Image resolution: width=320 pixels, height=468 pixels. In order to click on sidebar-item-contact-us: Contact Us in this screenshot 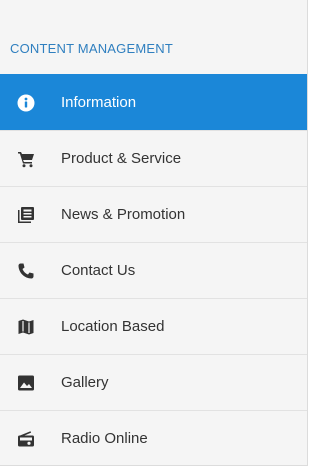, I will do `click(153, 270)`.